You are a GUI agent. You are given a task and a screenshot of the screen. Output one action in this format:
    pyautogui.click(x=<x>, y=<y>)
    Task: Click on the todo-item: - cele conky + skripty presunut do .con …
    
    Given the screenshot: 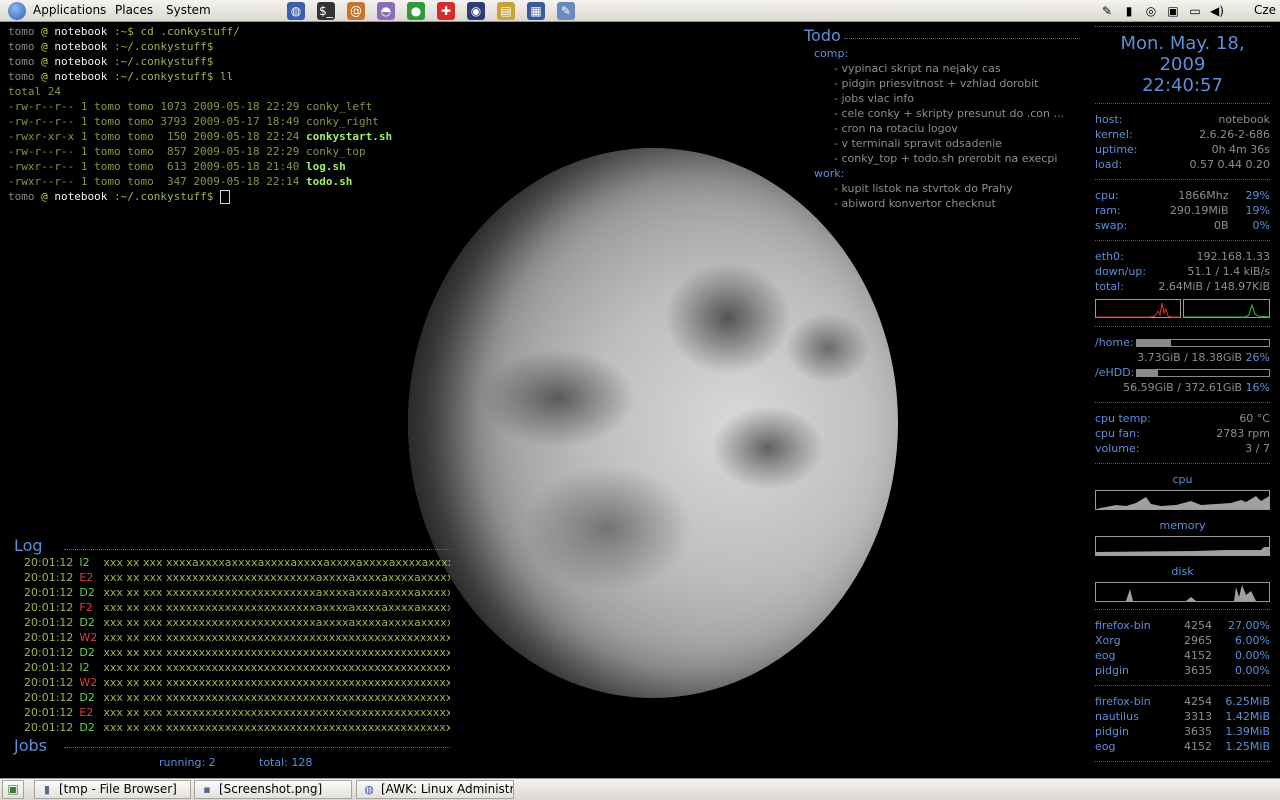 What is the action you would take?
    pyautogui.click(x=949, y=113)
    